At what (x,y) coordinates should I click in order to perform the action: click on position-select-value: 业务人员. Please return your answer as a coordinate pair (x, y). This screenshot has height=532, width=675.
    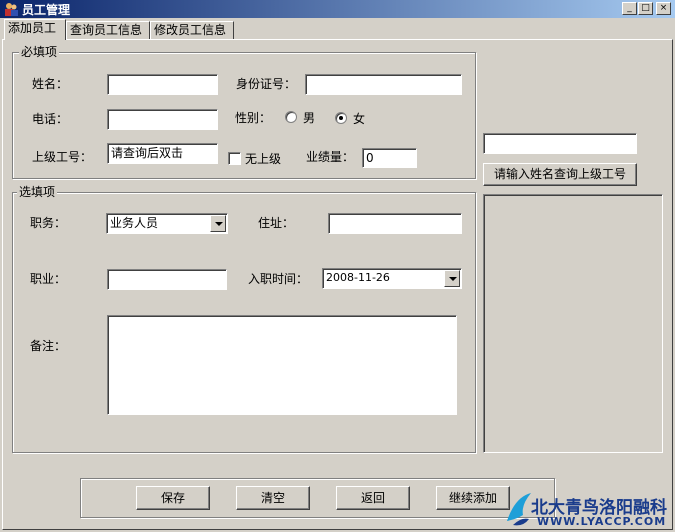
    Looking at the image, I should click on (134, 223).